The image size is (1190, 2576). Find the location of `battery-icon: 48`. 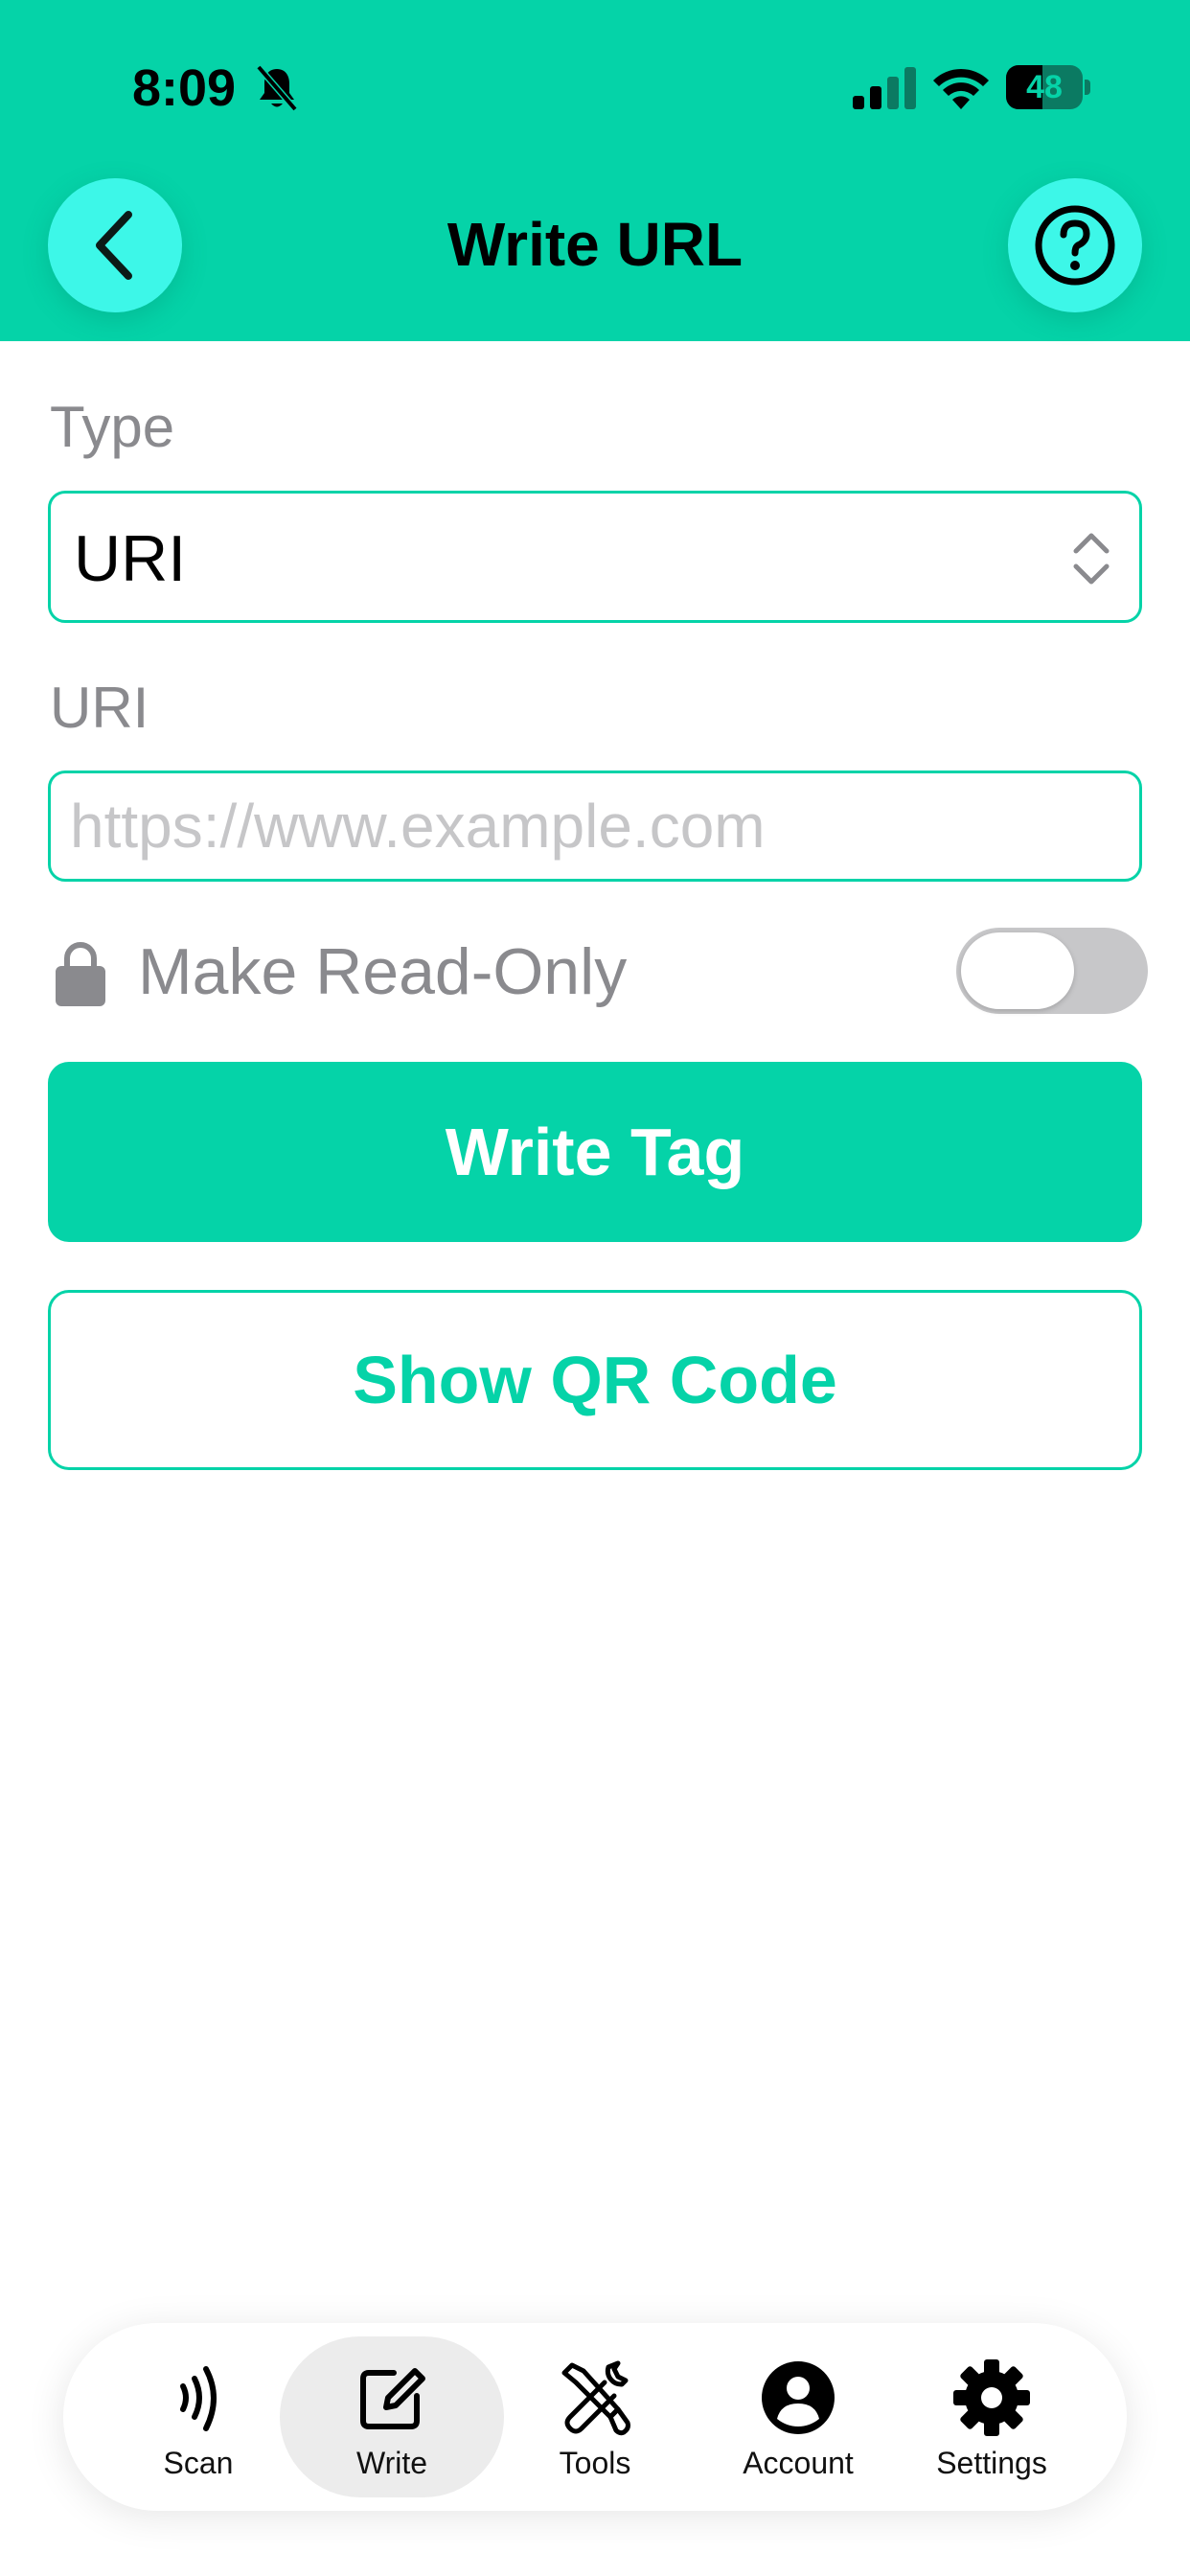

battery-icon: 48 is located at coordinates (1048, 87).